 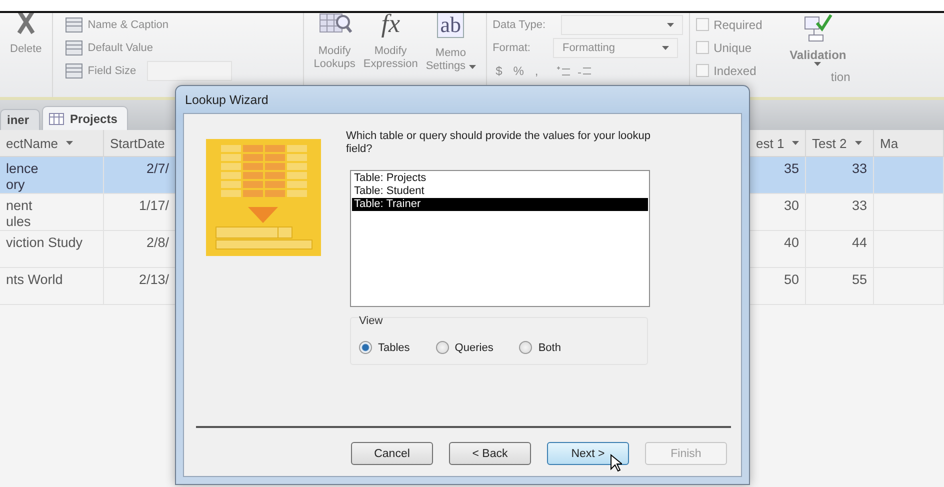 What do you see at coordinates (511, 48) in the screenshot?
I see `format-label: Format:` at bounding box center [511, 48].